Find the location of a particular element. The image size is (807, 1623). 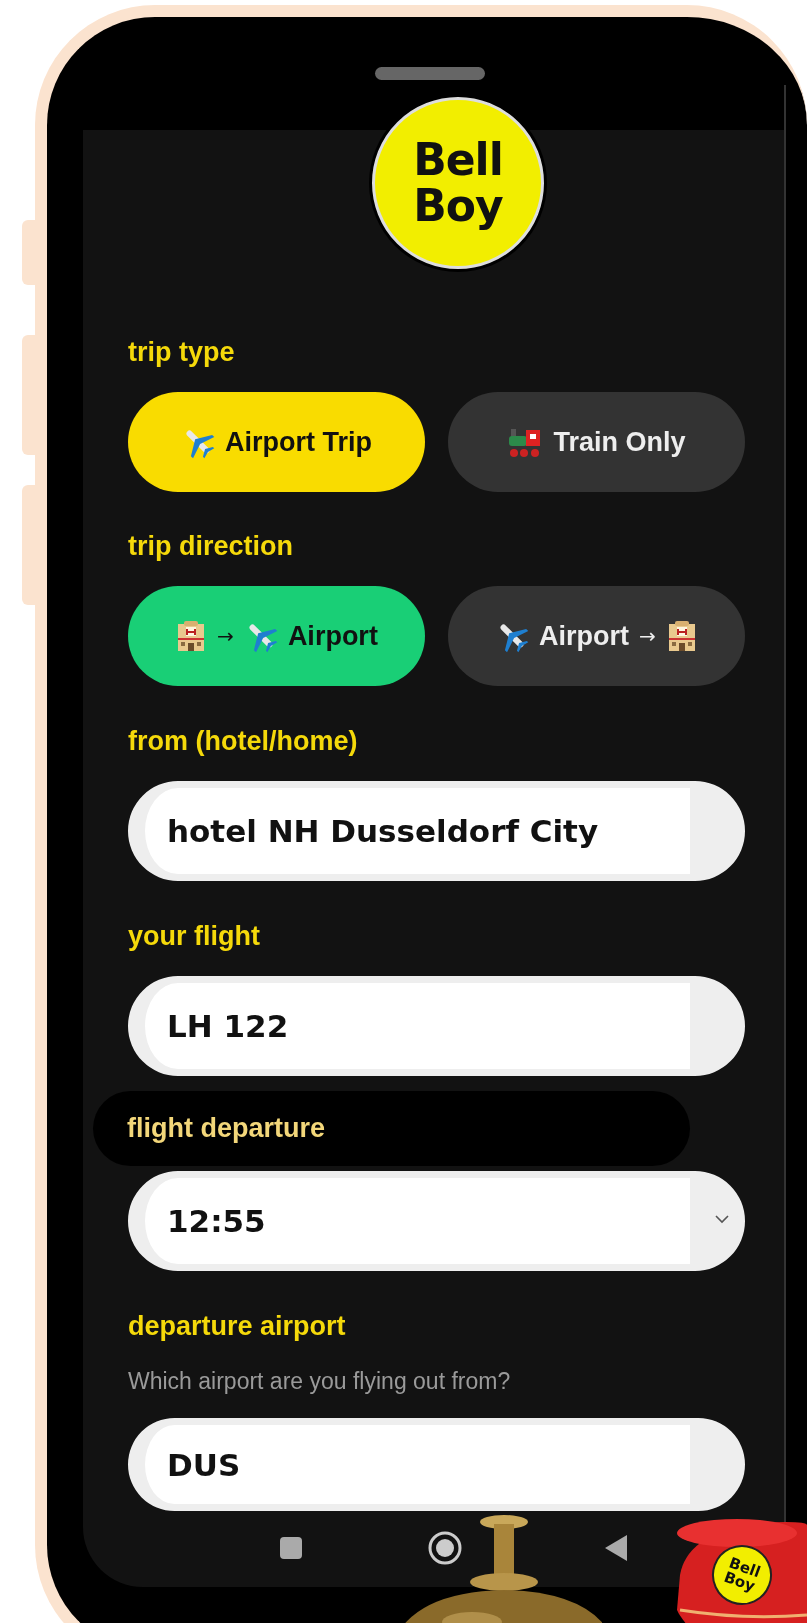

field-hint: Which airport are you flying out from? is located at coordinates (319, 1381).